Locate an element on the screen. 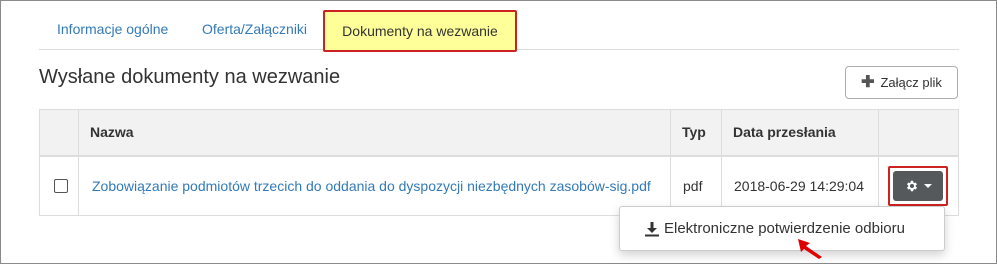 Image resolution: width=997 pixels, height=264 pixels. actions-dropdown-menu: Elektroniczne potwierdzenie odbioru is located at coordinates (782, 228).